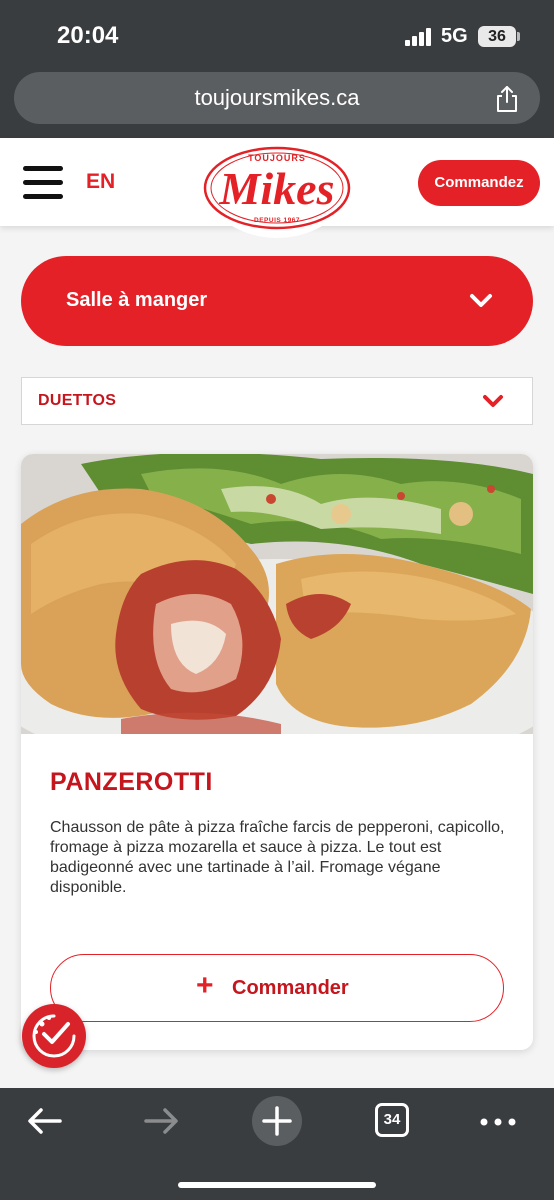 This screenshot has width=554, height=1200. Describe the element at coordinates (88, 35) in the screenshot. I see `status-time: 20:04` at that location.